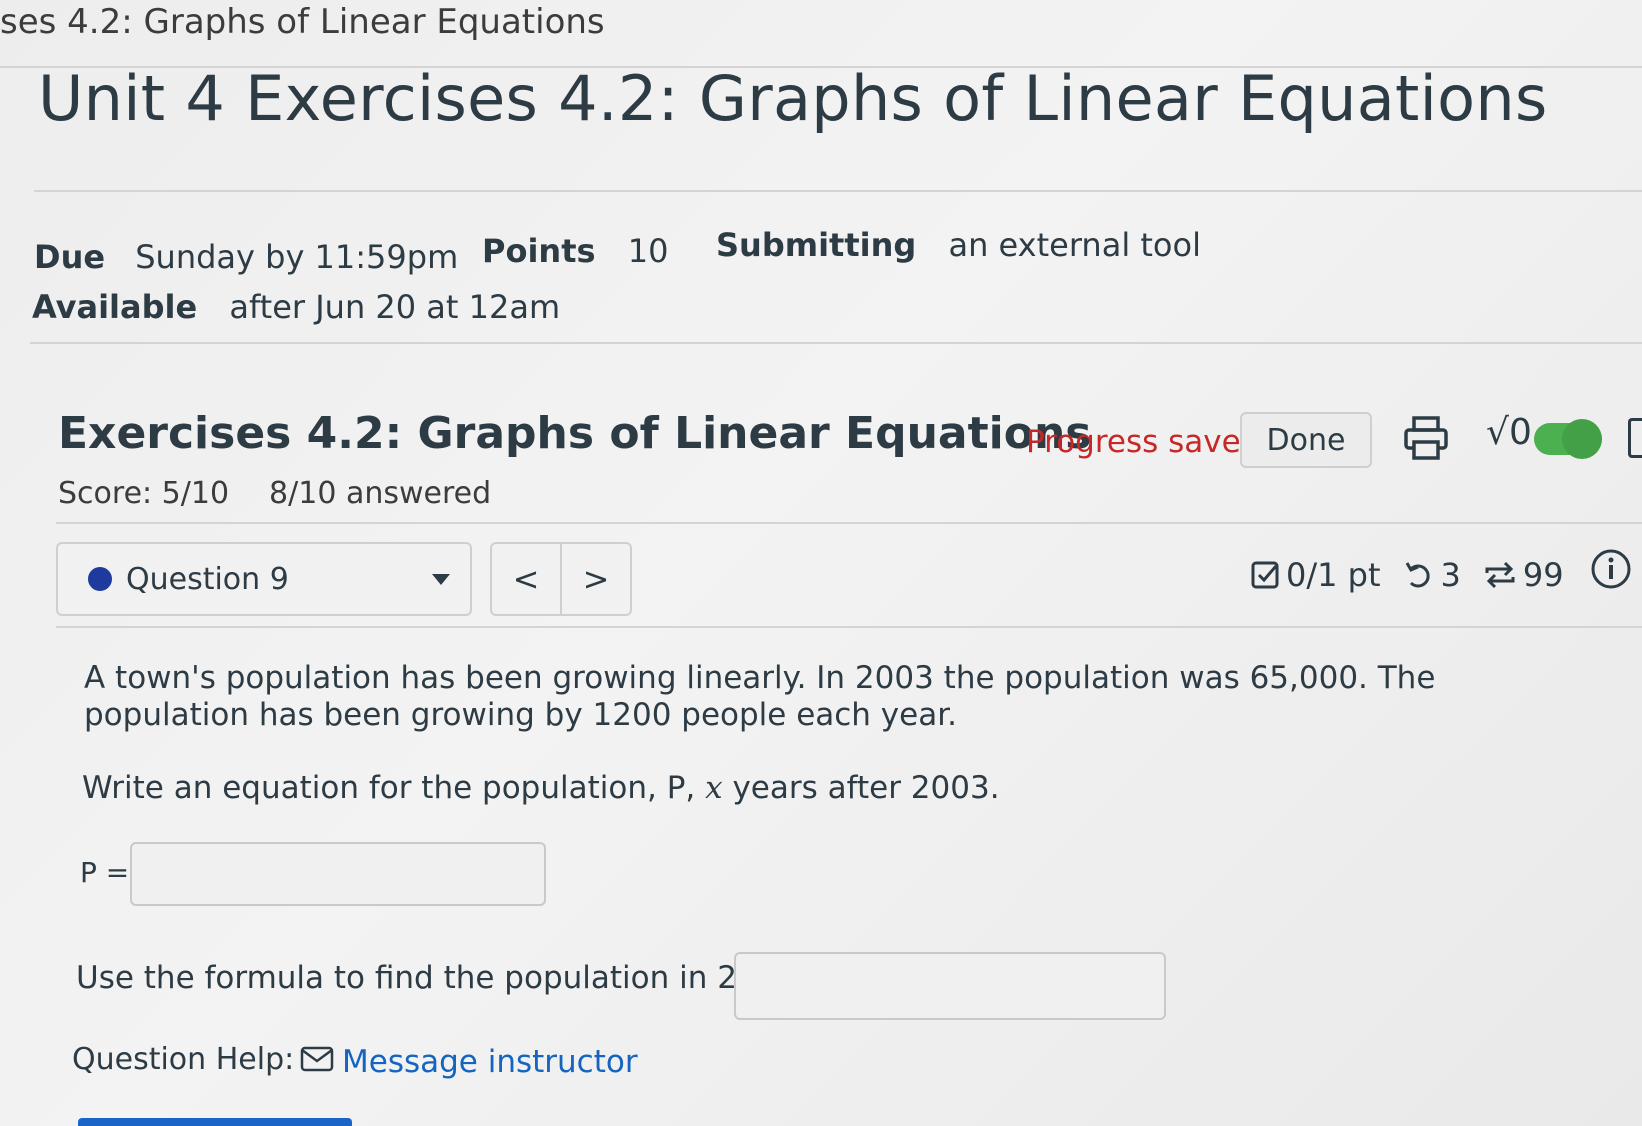 This screenshot has width=1642, height=1126. I want to click on done-button: Done, so click(1306, 440).